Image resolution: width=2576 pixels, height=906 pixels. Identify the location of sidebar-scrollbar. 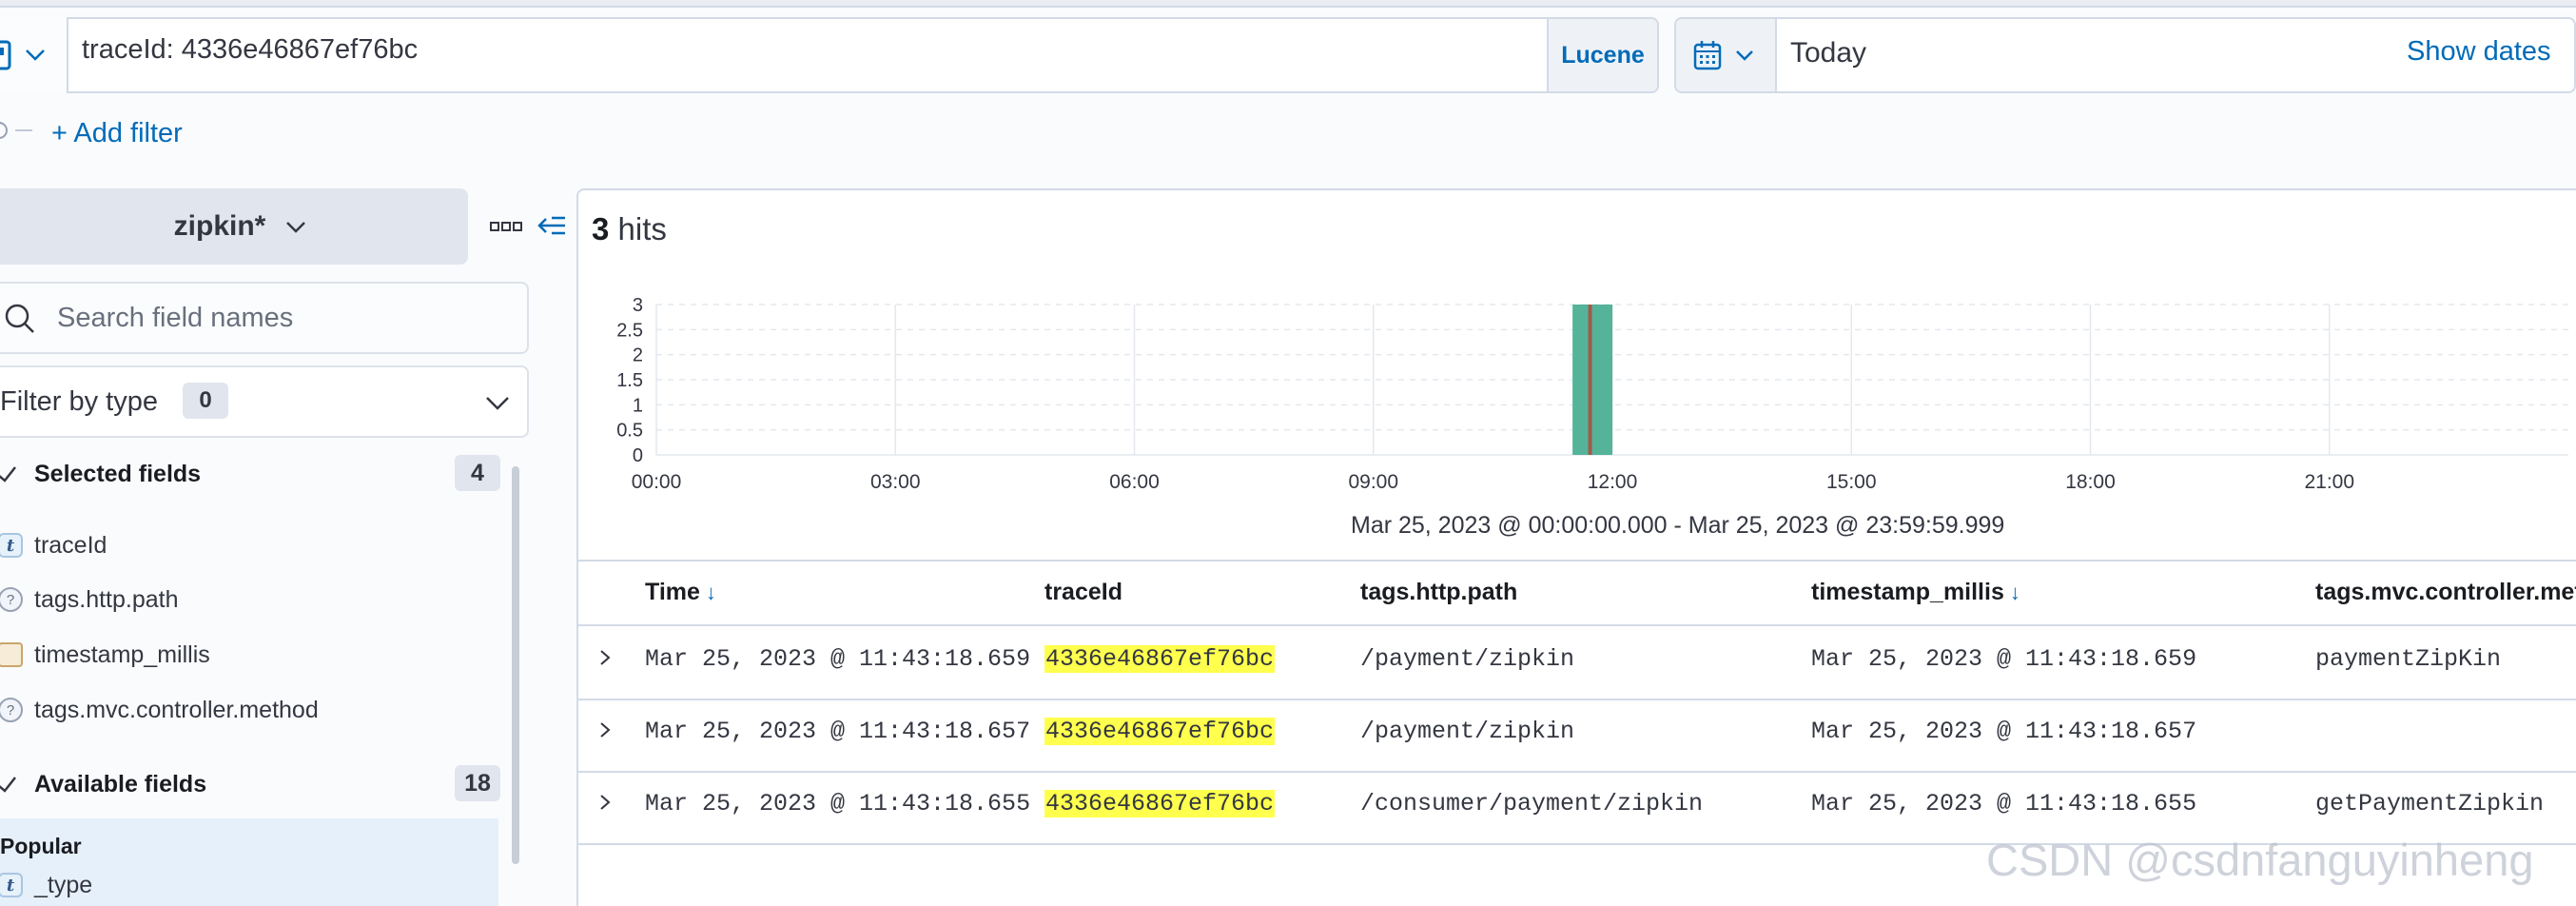
(516, 665).